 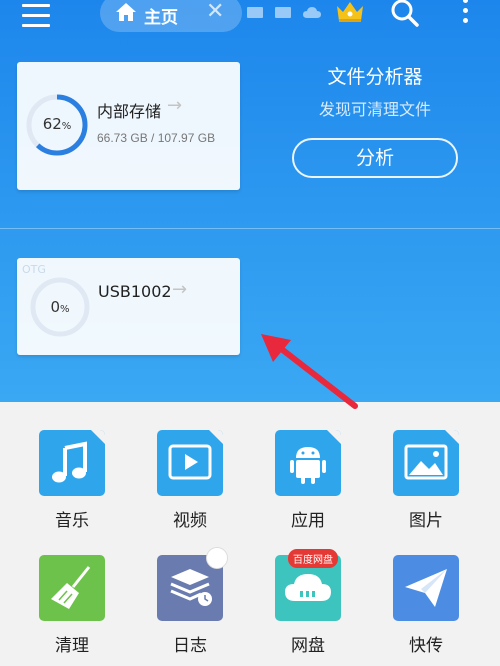 I want to click on otg-section-label: OTG, so click(x=34, y=269).